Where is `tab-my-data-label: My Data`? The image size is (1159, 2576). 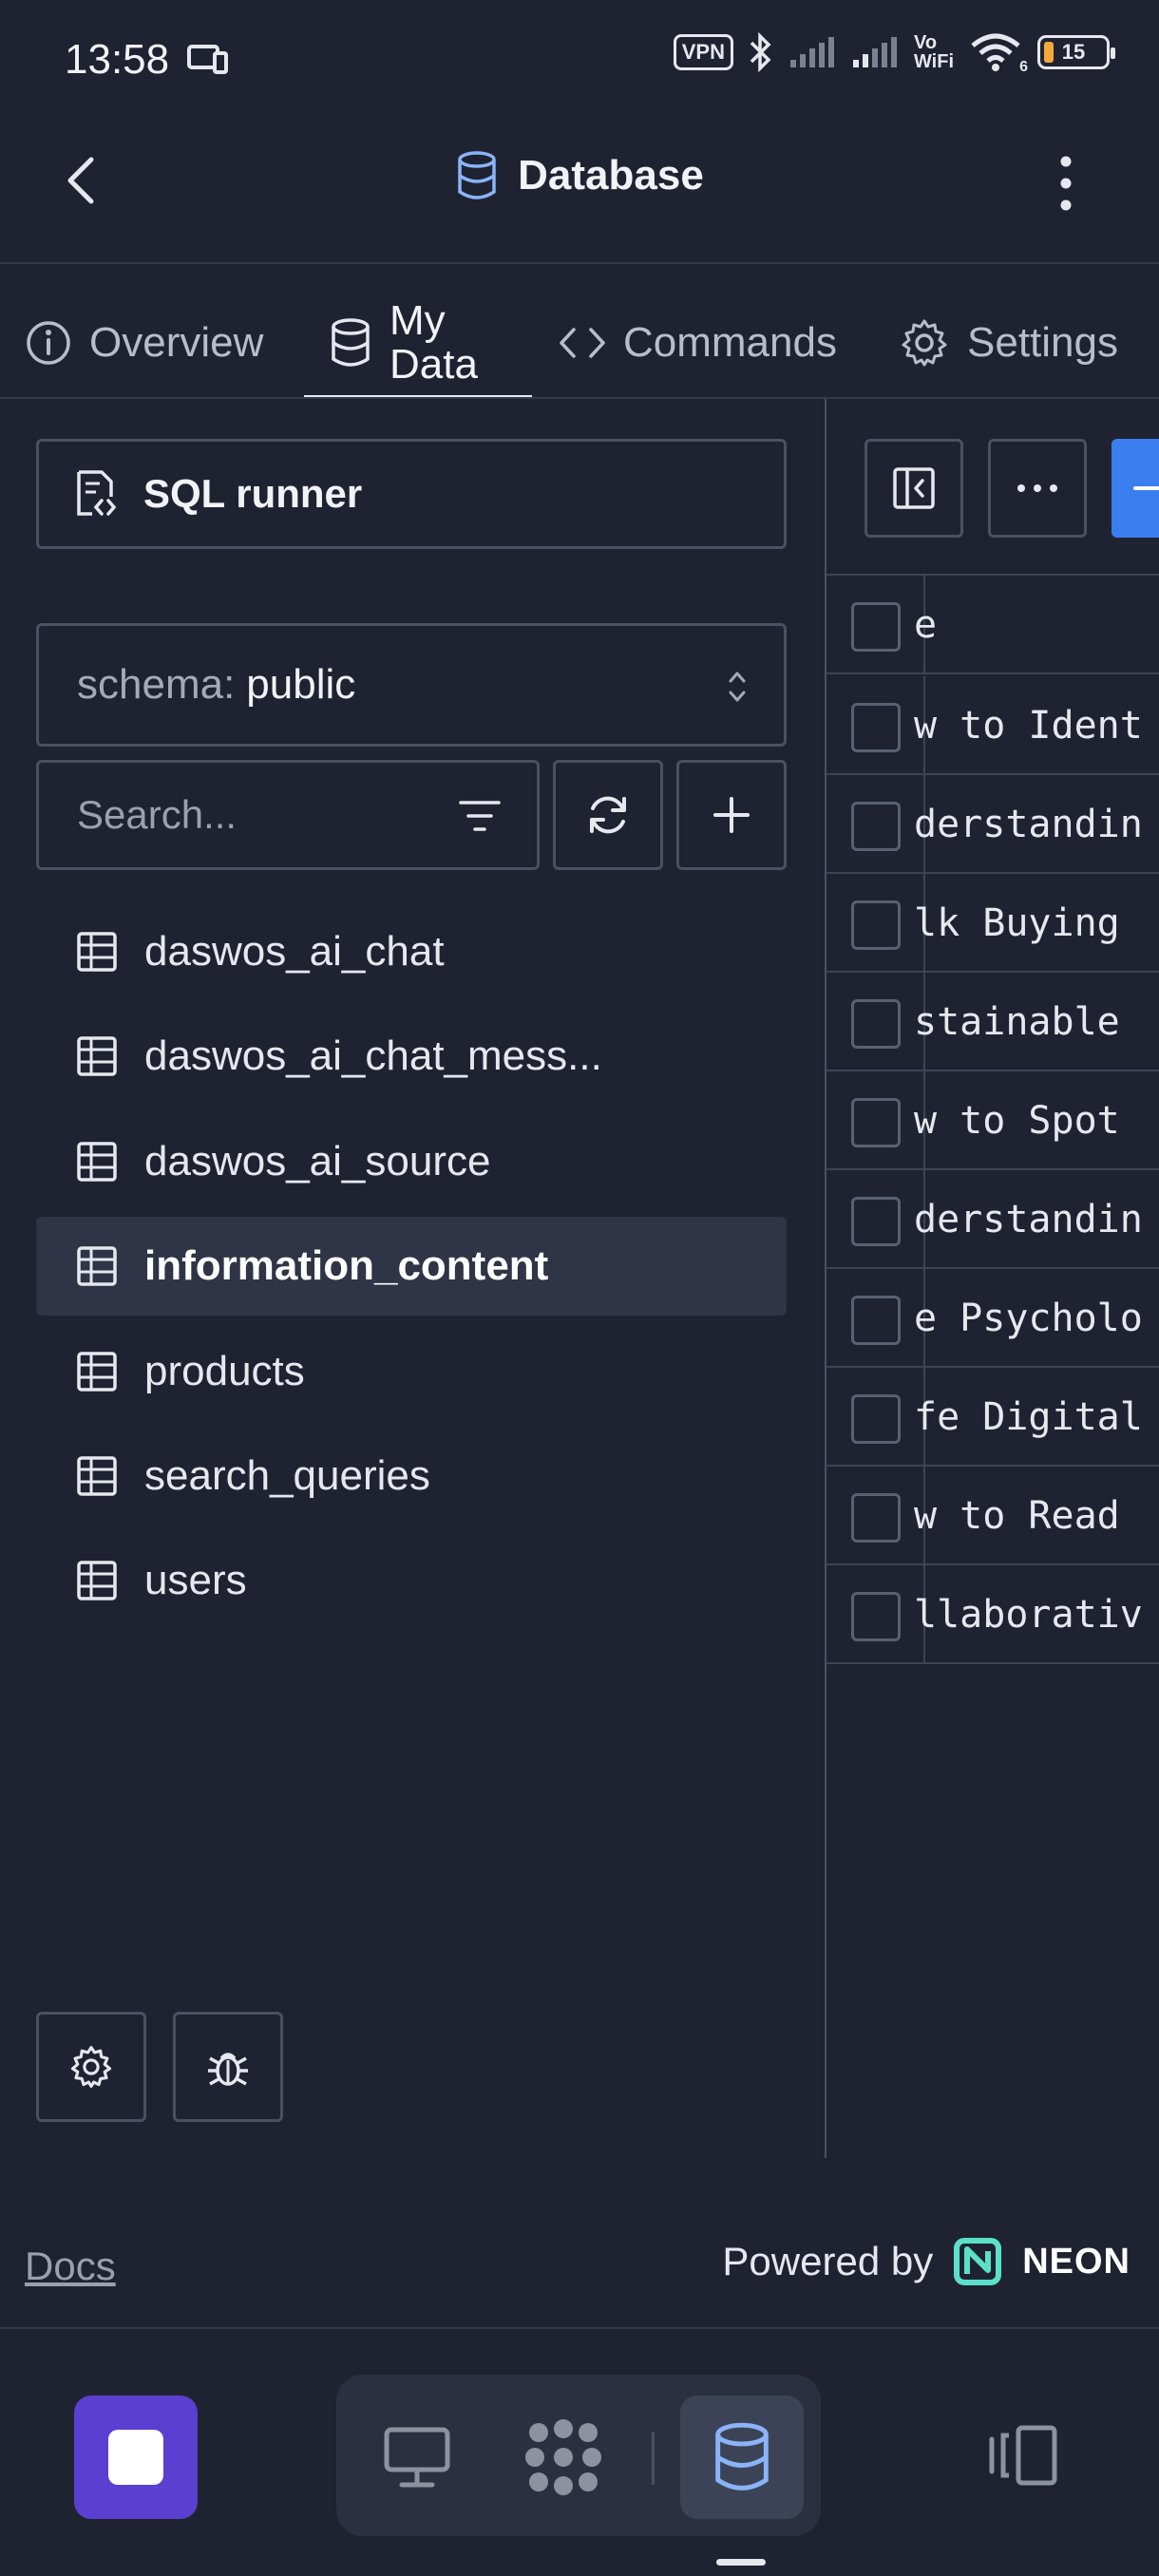 tab-my-data-label: My Data is located at coordinates (434, 343).